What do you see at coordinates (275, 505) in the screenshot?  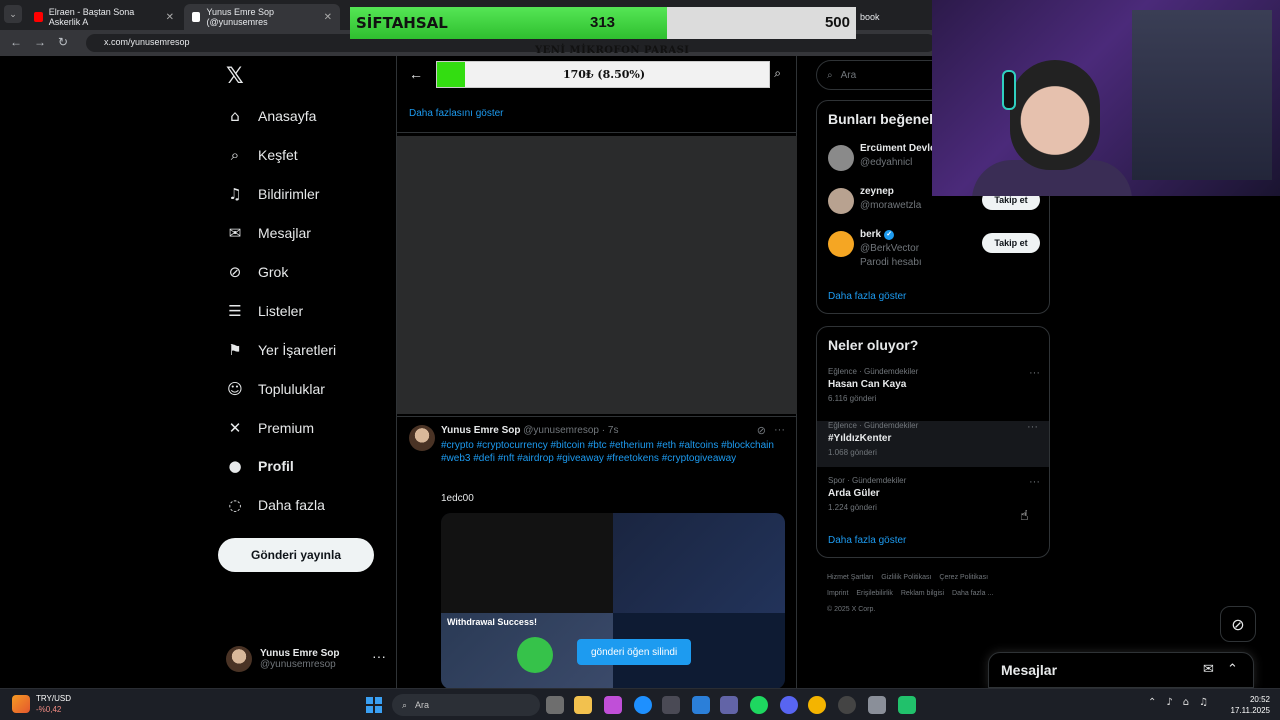 I see `nav-item-more: ◌ Daha fazla` at bounding box center [275, 505].